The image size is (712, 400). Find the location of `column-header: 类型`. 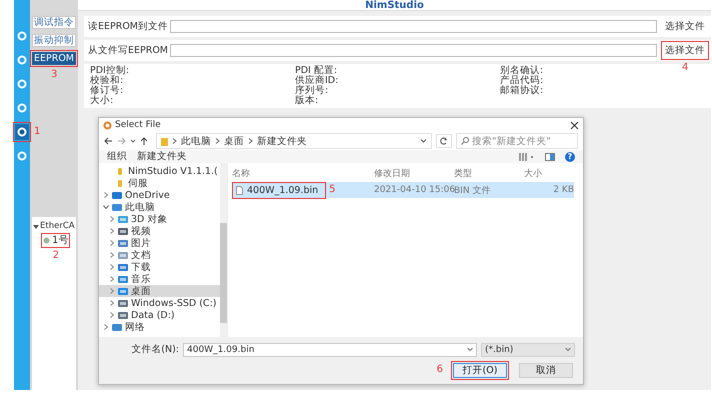

column-header: 类型 is located at coordinates (489, 173).